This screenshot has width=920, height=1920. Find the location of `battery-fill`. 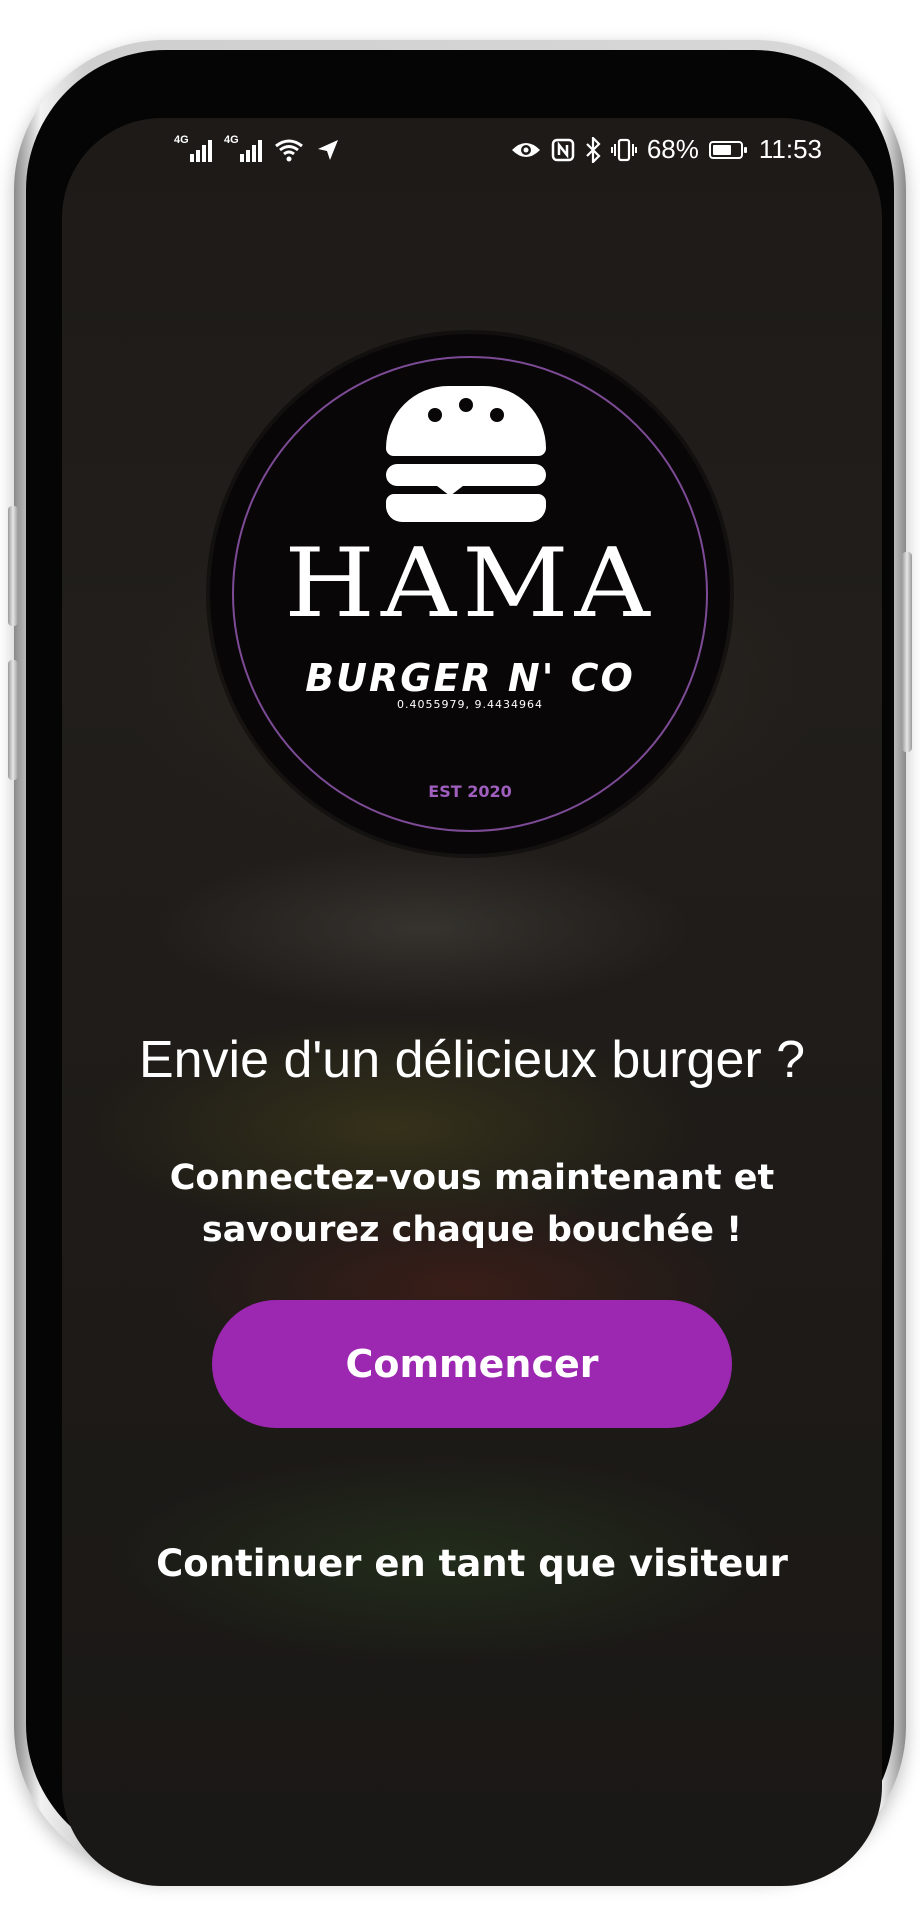

battery-fill is located at coordinates (721, 149).